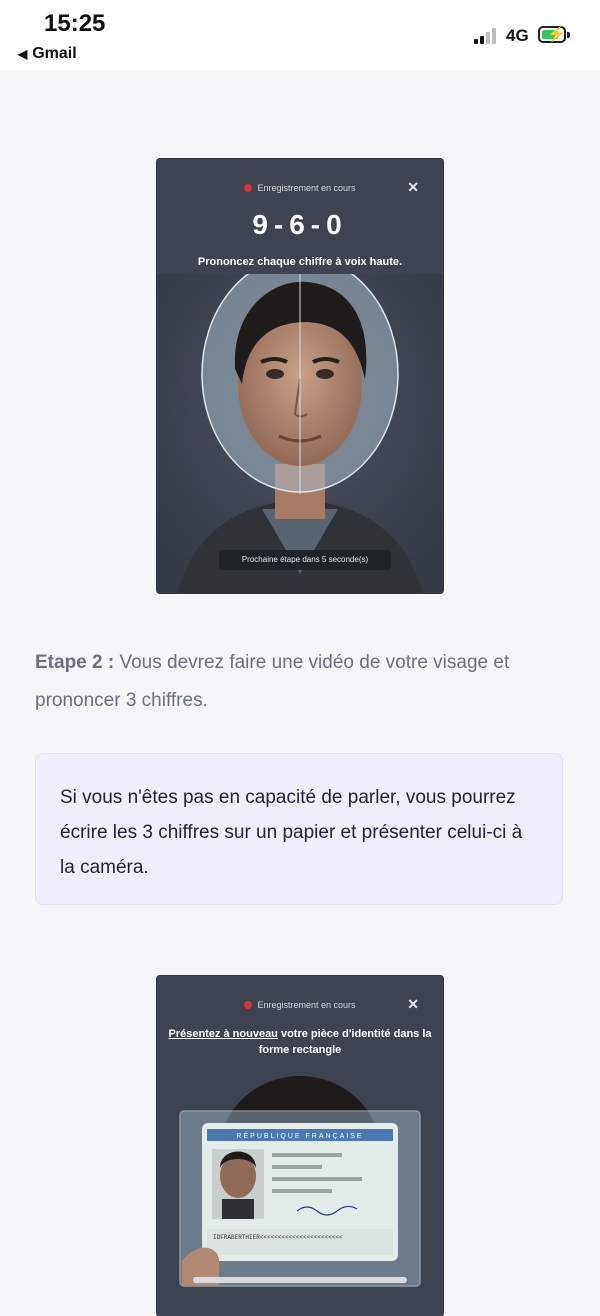  I want to click on status-time: 15:25, so click(75, 23).